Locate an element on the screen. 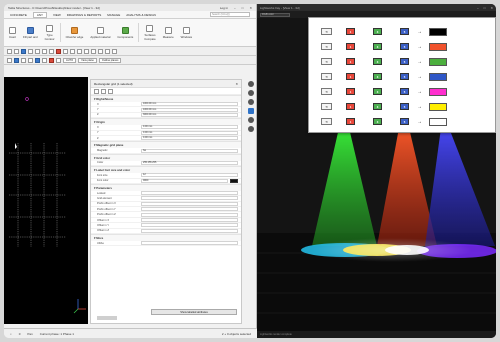 This screenshot has height=342, width=500. tab-concrete: CONCRETE is located at coordinates (18, 15).